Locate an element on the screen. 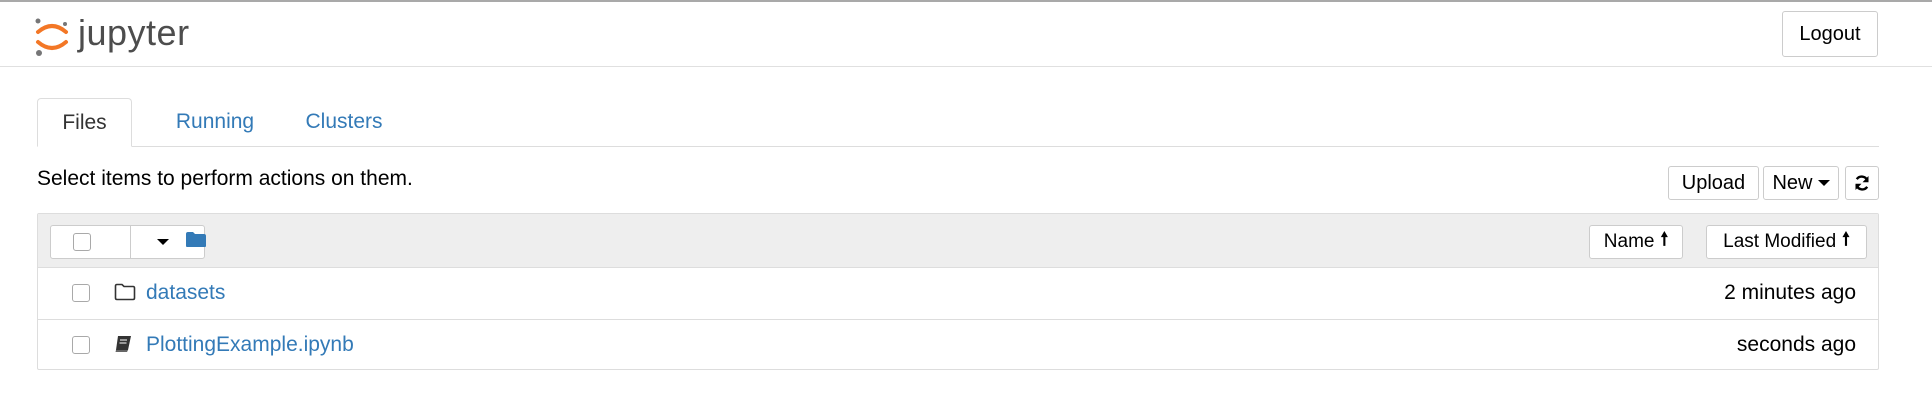 The height and width of the screenshot is (408, 1932). row-name-link: PlottingExample.ipynb is located at coordinates (250, 345).